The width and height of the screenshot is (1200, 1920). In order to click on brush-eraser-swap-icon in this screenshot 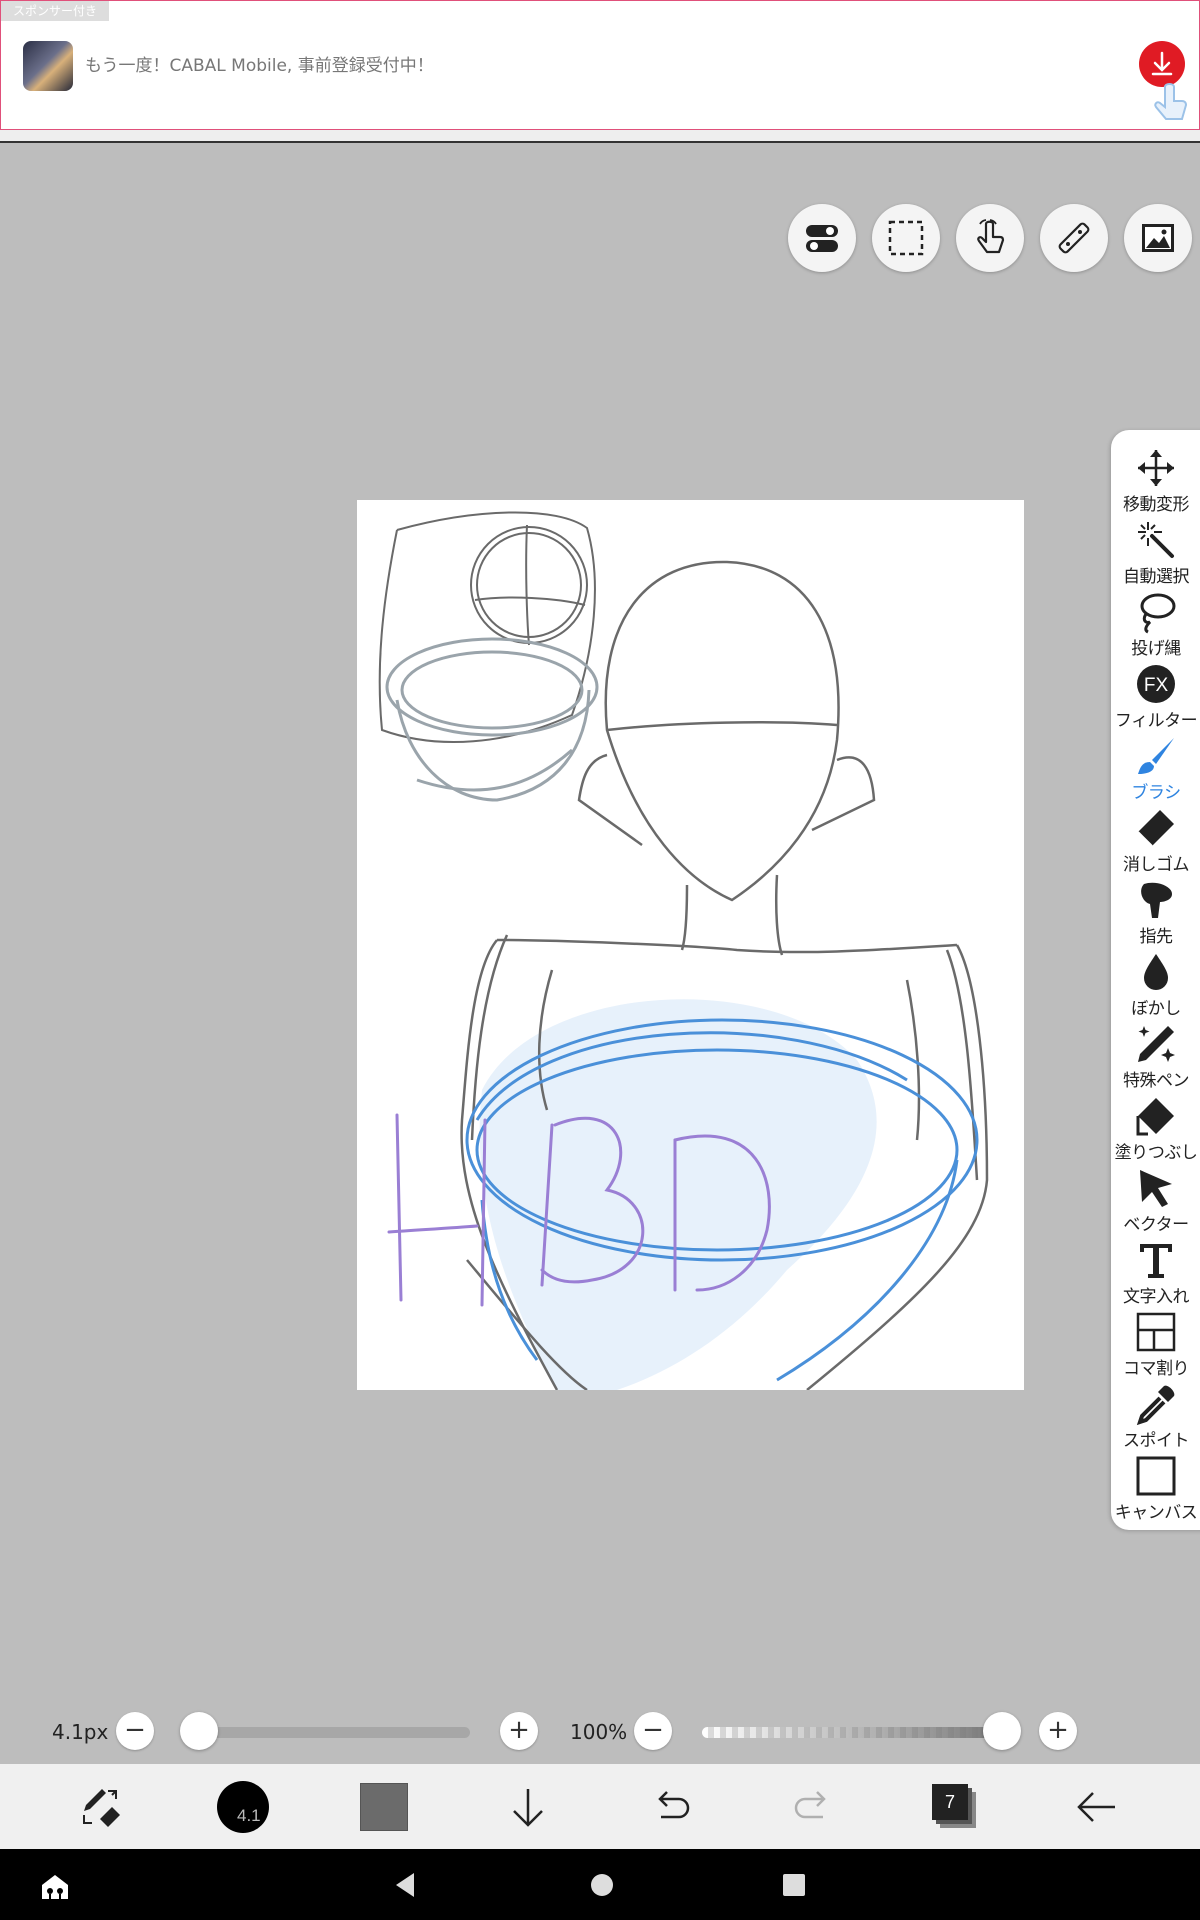, I will do `click(101, 1807)`.